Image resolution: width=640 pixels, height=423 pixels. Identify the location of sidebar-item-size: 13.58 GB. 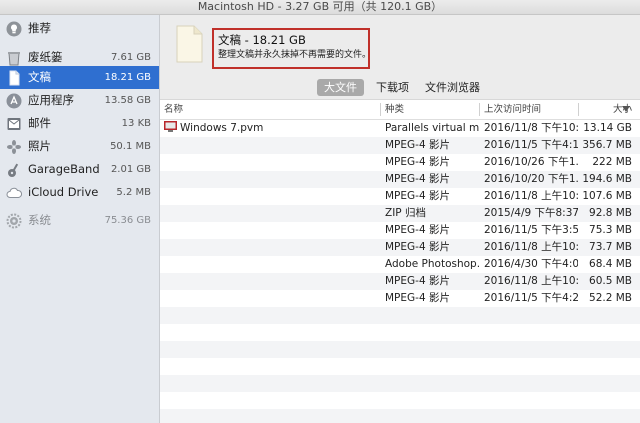
(127, 100).